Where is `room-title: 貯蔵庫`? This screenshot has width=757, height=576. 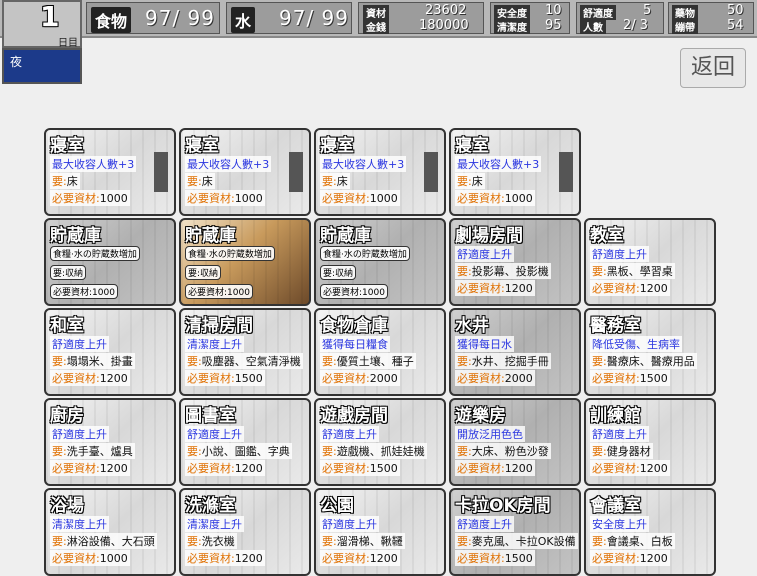
room-title: 貯蔵庫 is located at coordinates (75, 236).